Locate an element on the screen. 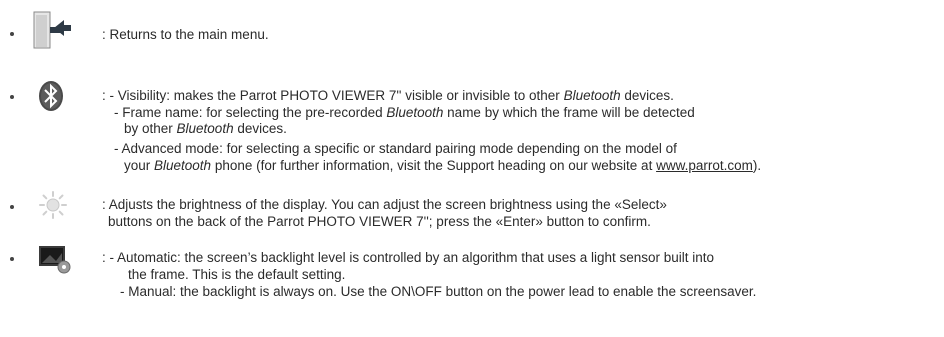 This screenshot has width=944, height=337. automatic-line-cont: the frame. This is the default setting. is located at coordinates (237, 274).